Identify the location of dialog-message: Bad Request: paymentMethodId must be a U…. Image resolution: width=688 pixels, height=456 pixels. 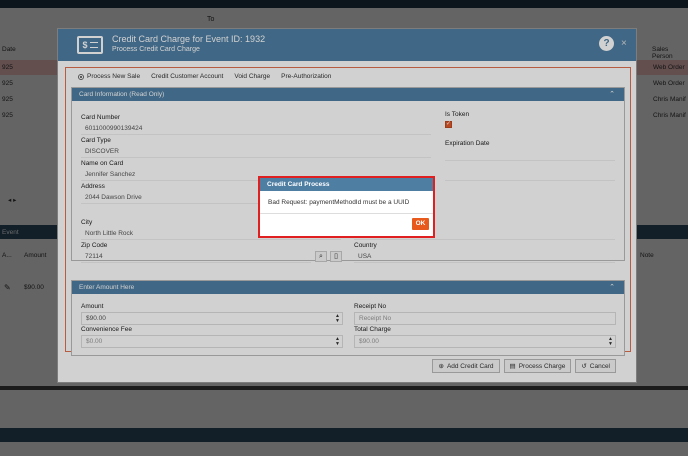
(339, 202).